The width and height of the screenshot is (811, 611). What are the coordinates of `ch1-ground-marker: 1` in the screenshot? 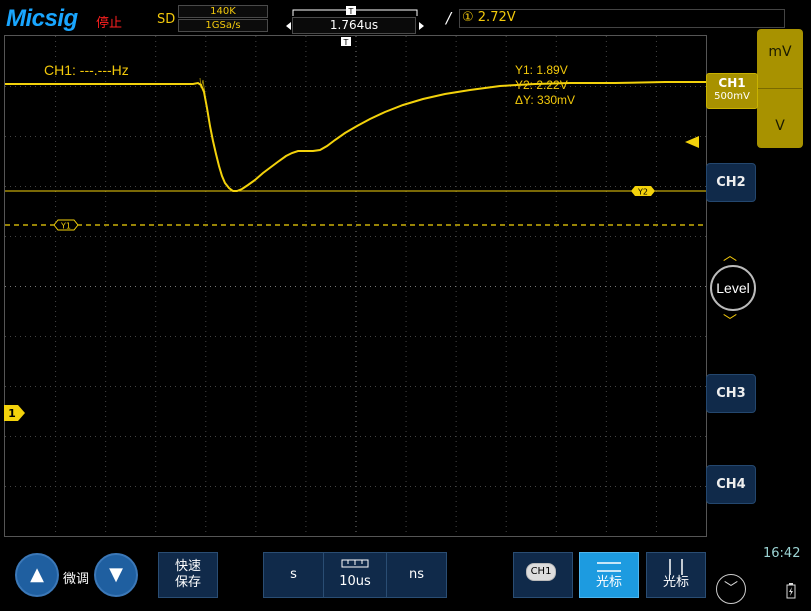 It's located at (15, 413).